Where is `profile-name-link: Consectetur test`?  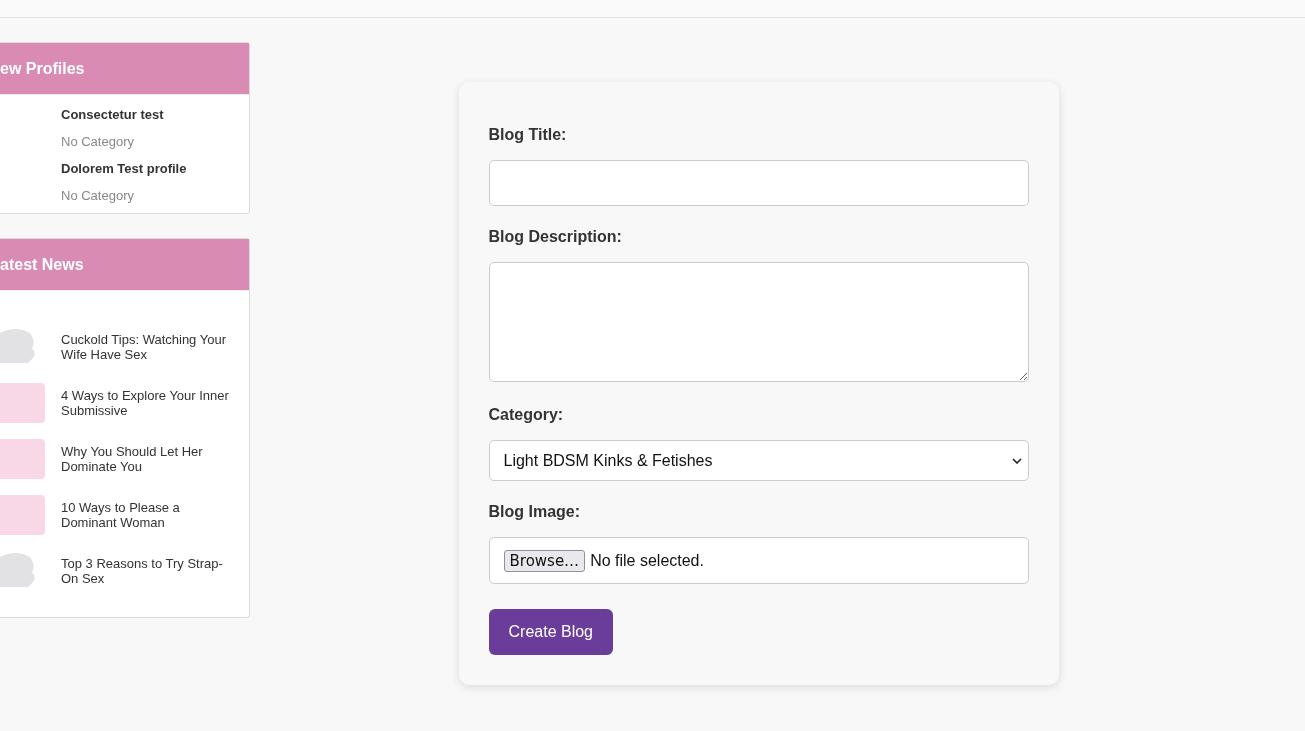 profile-name-link: Consectetur test is located at coordinates (155, 114).